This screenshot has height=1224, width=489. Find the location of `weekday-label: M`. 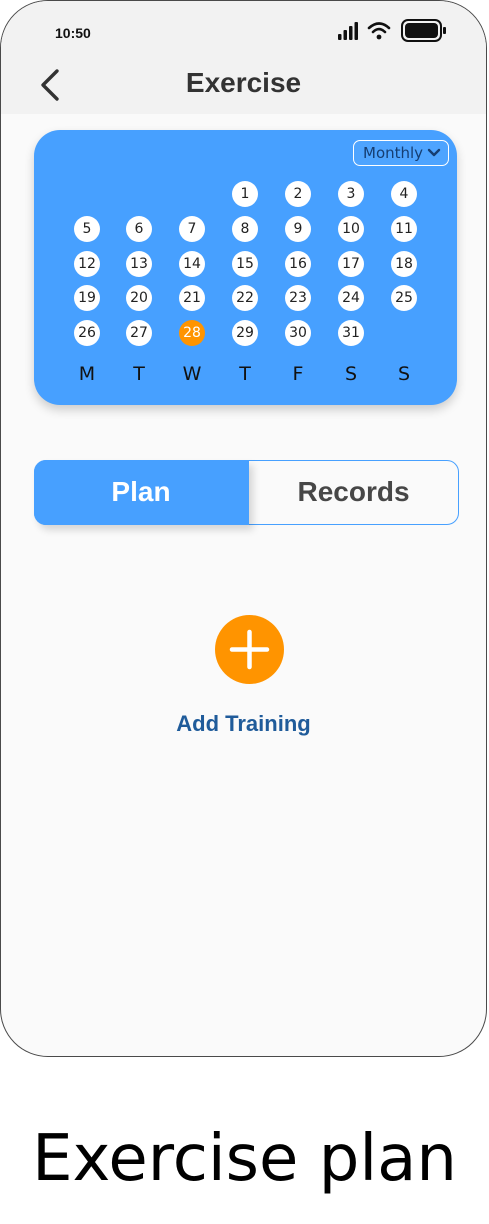

weekday-label: M is located at coordinates (87, 374).